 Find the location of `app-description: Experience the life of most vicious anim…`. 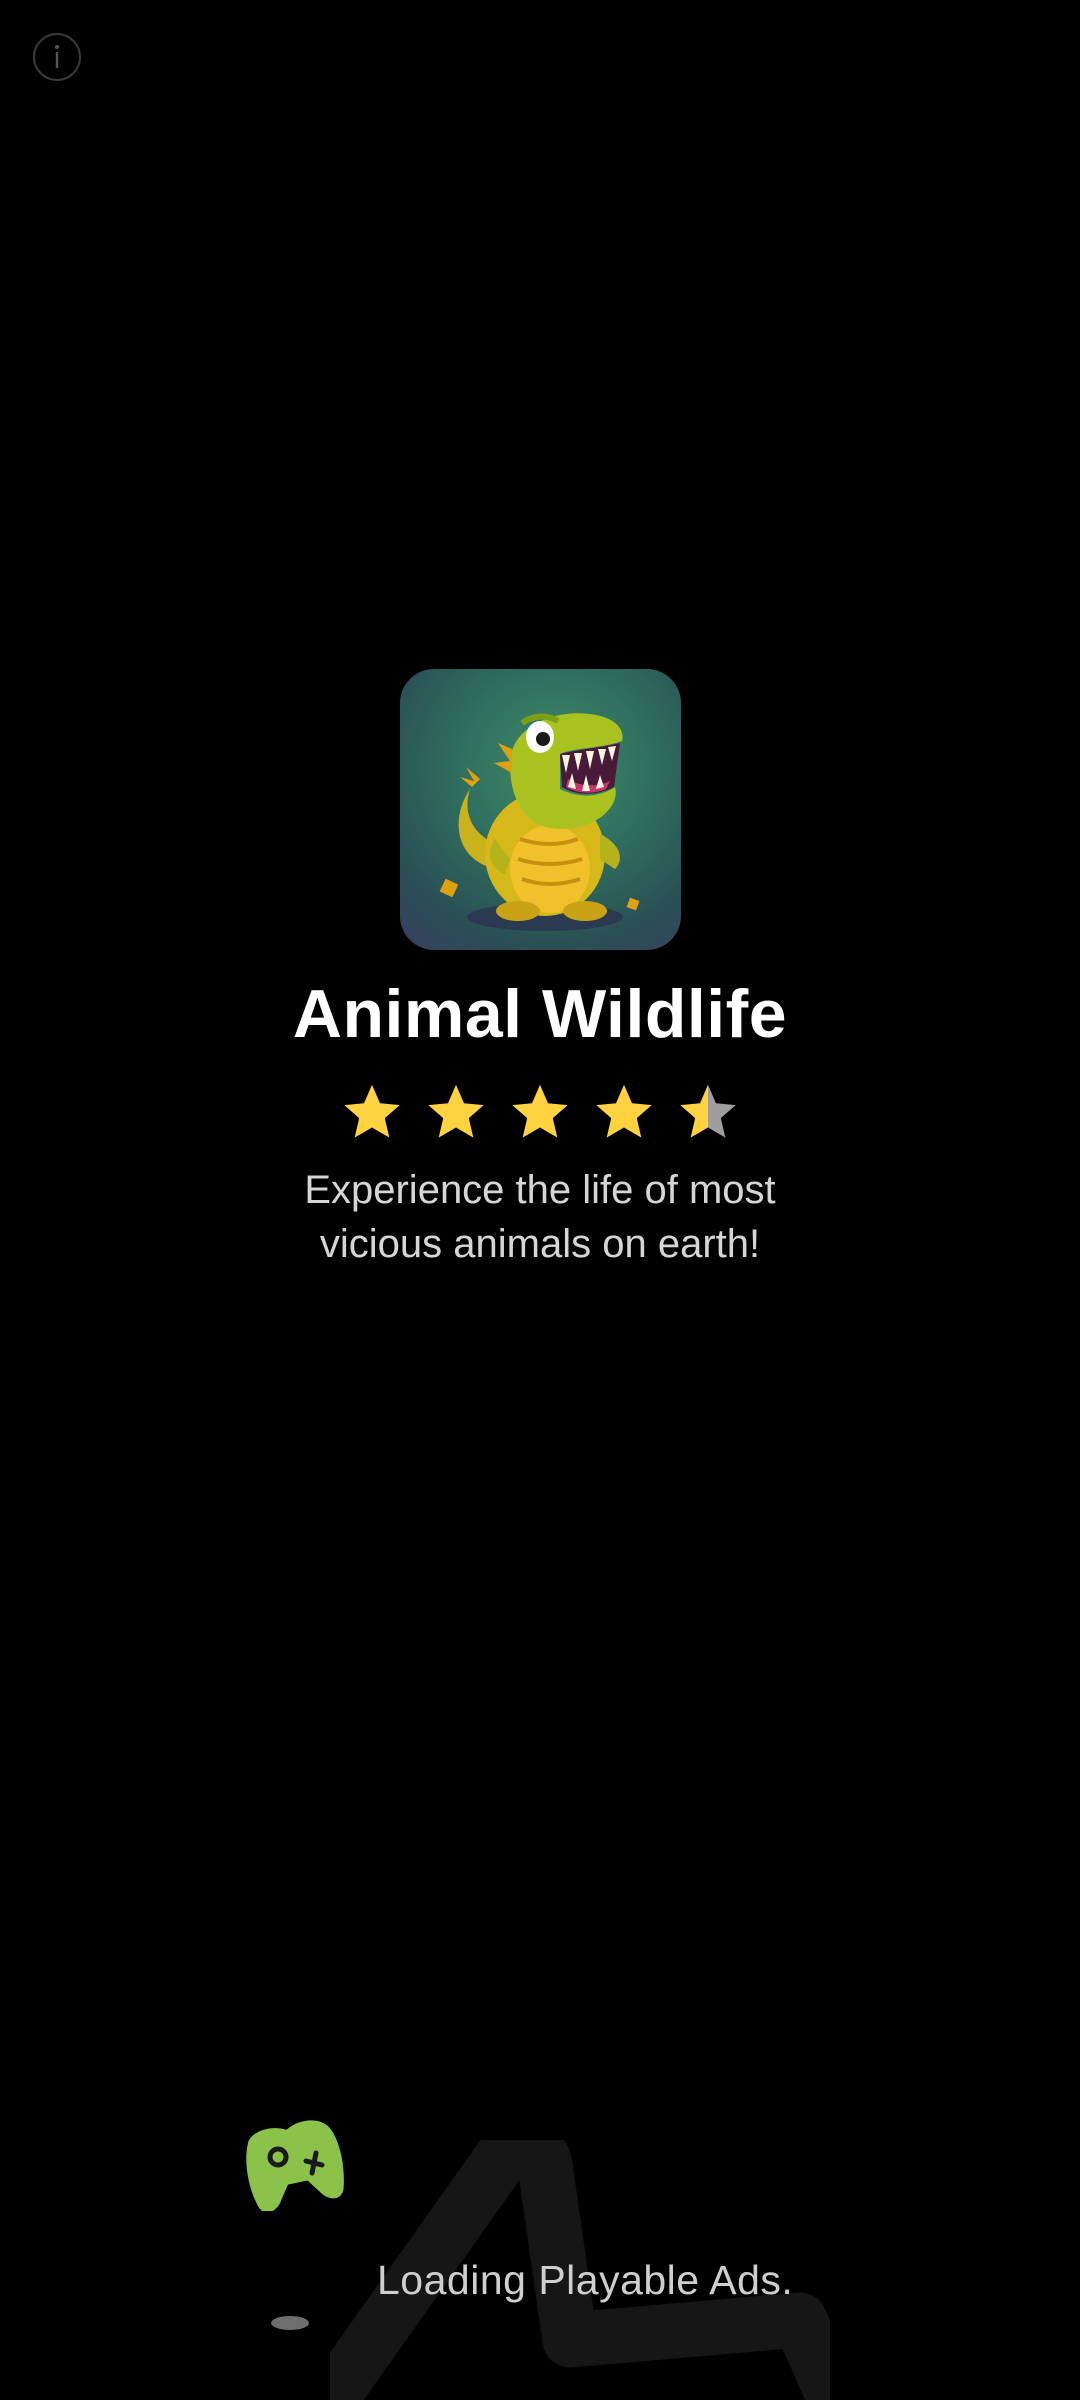

app-description: Experience the life of most vicious anim… is located at coordinates (540, 1217).